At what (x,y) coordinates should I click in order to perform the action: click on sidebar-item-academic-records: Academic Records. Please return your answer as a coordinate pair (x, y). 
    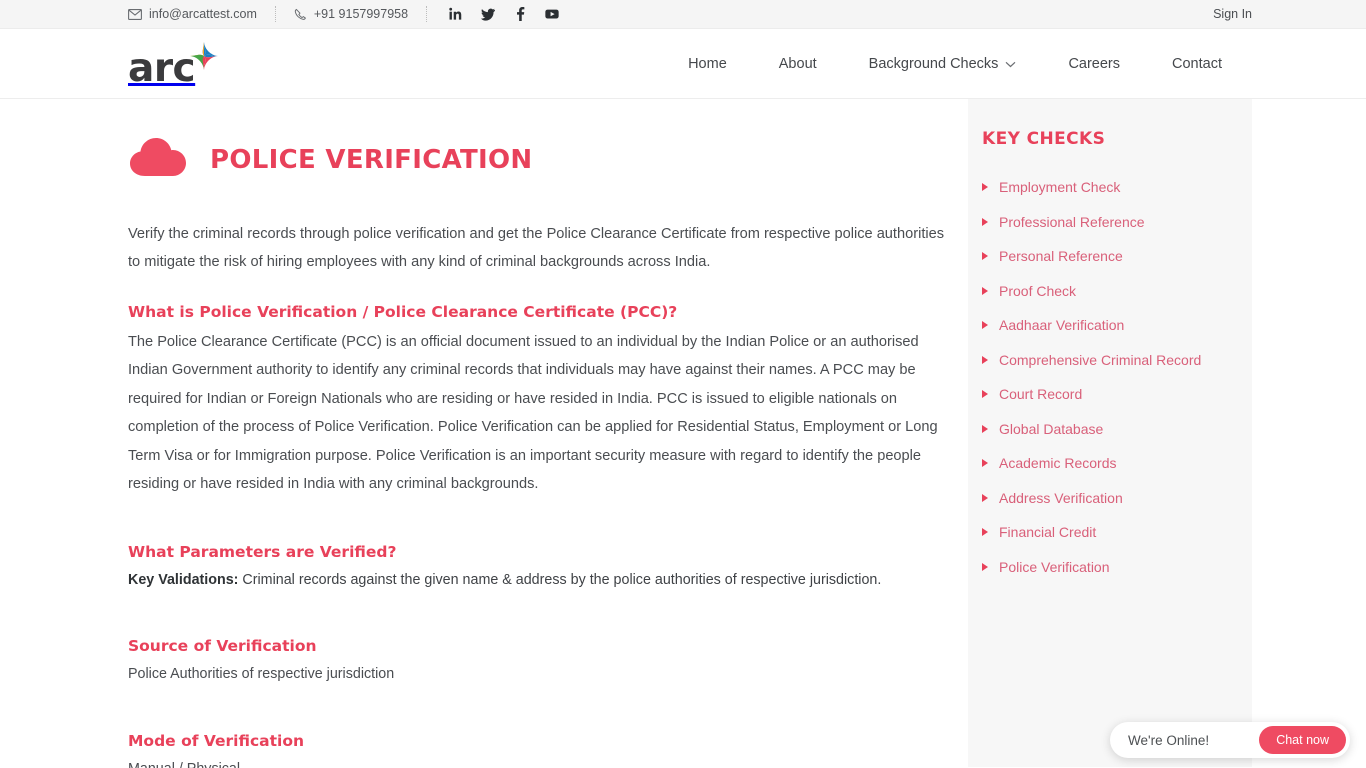
    Looking at the image, I should click on (1117, 463).